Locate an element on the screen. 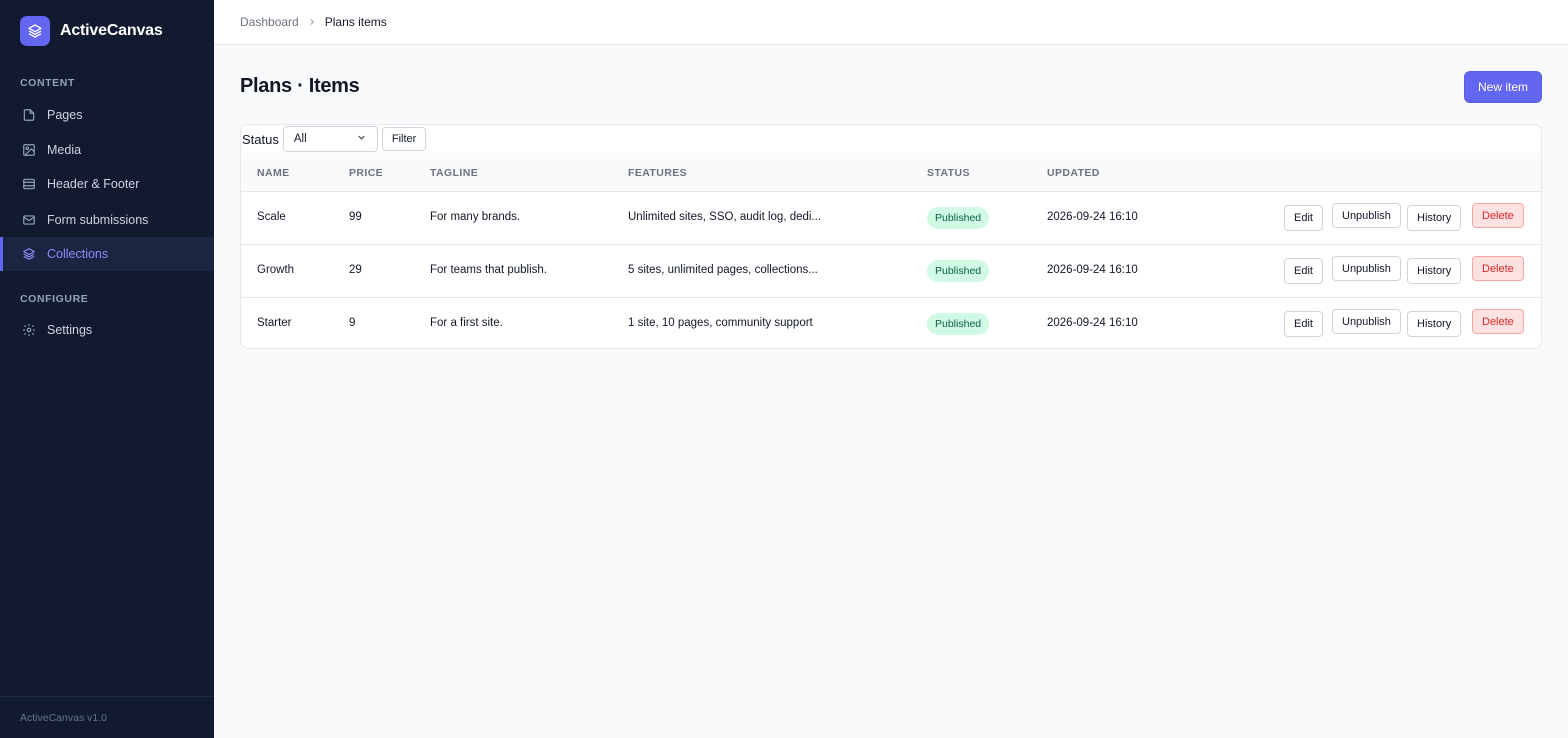 This screenshot has width=1568, height=738. column-header-updated: Updated is located at coordinates (1073, 173).